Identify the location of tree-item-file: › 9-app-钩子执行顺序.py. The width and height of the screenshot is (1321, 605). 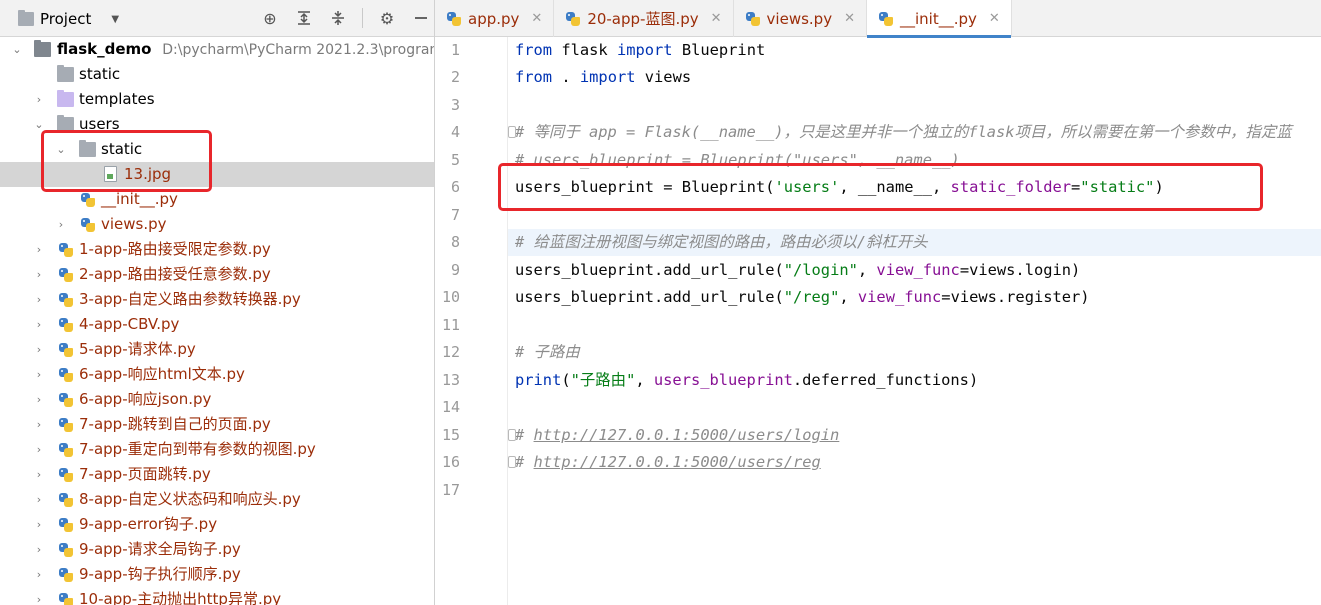
(217, 574).